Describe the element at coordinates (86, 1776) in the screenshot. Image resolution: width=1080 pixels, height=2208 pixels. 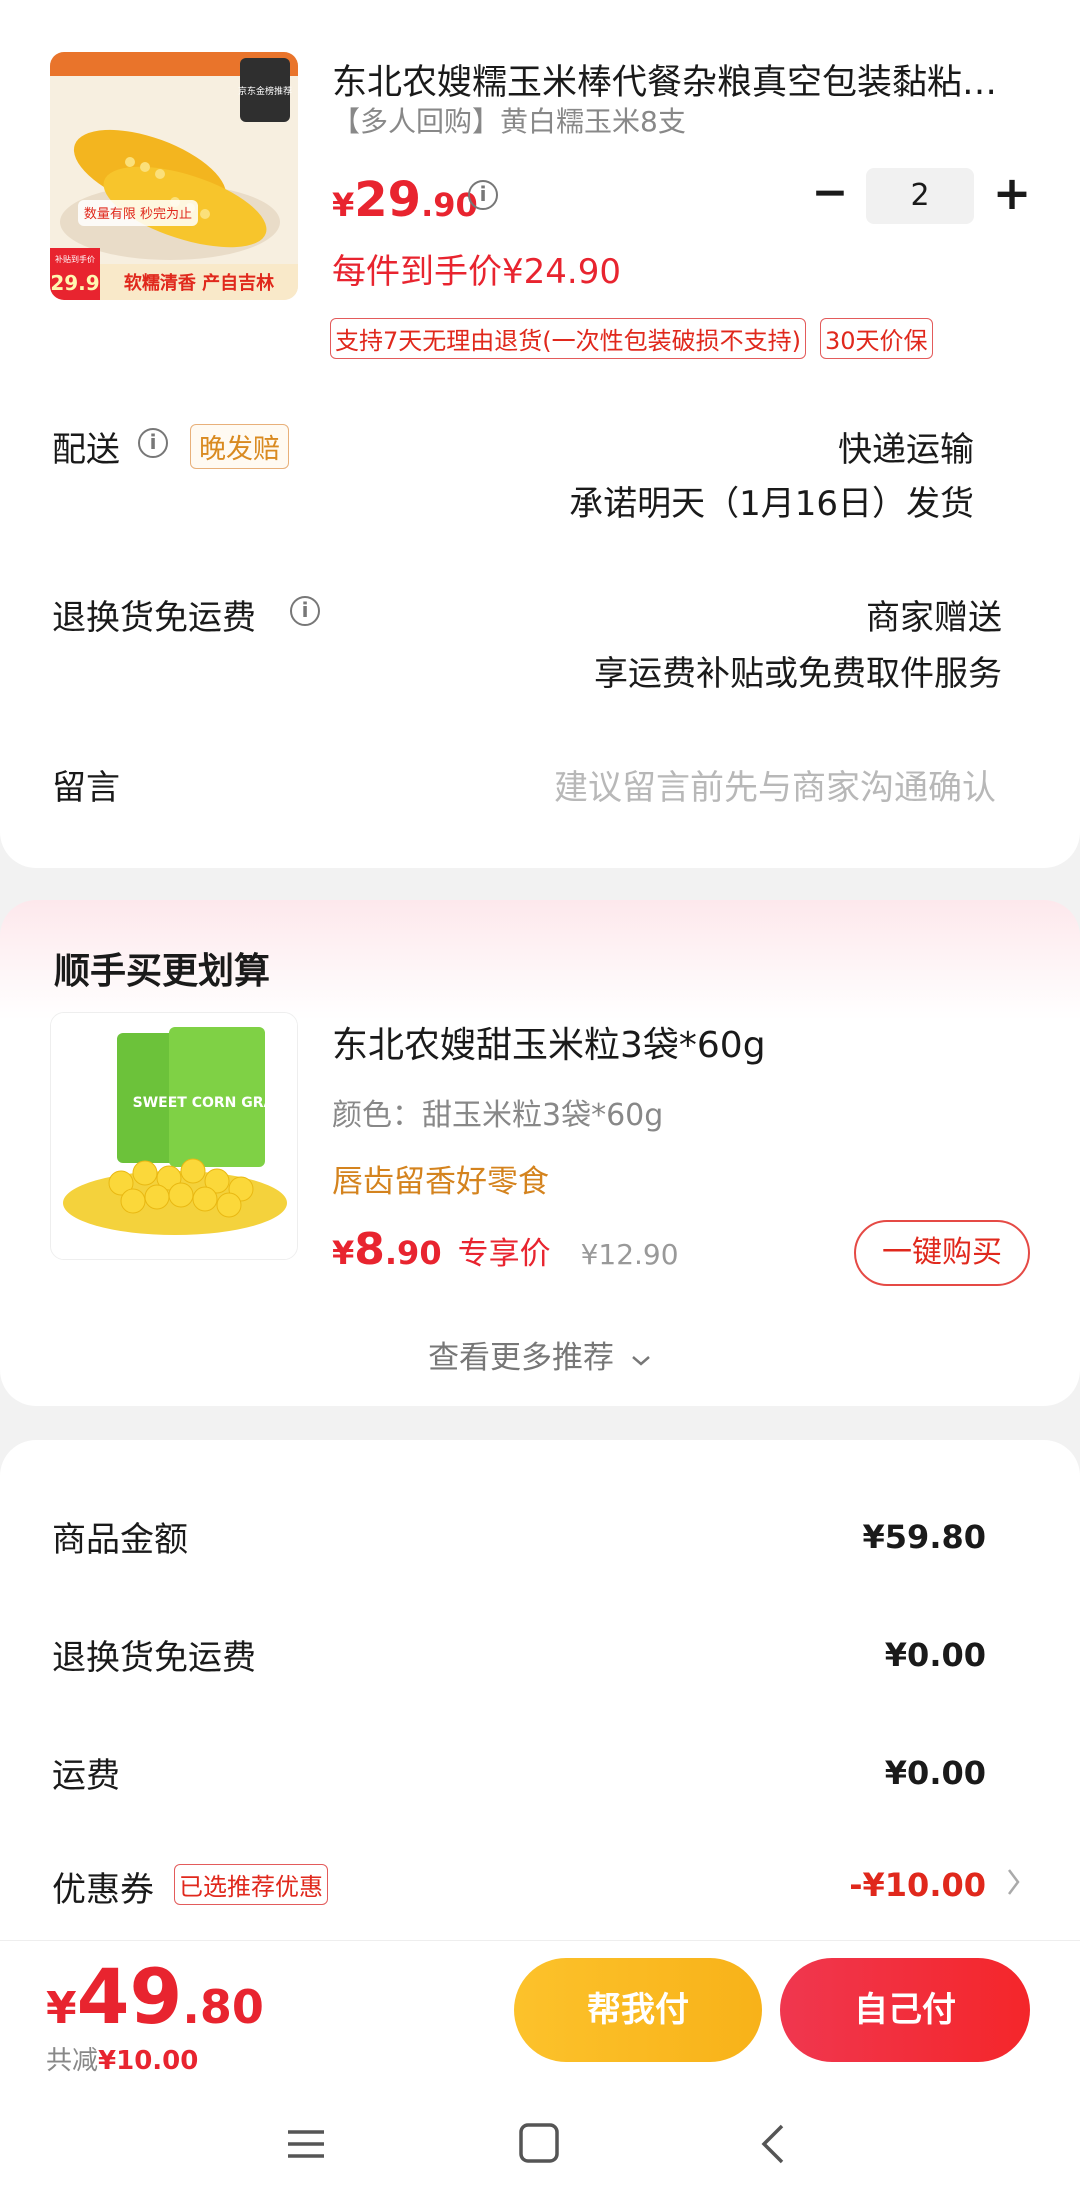
I see `shipping-label: 运费` at that location.